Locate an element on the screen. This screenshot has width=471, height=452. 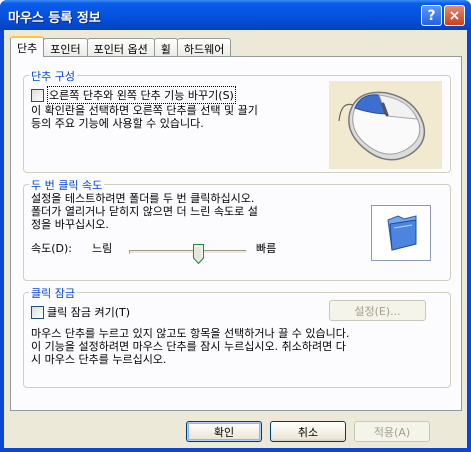
lock-desc-line-1: 마우스 단추를 누르고 있지 않고도 항목을 선택하거나 끌 수 있습니다. is located at coordinates (190, 333).